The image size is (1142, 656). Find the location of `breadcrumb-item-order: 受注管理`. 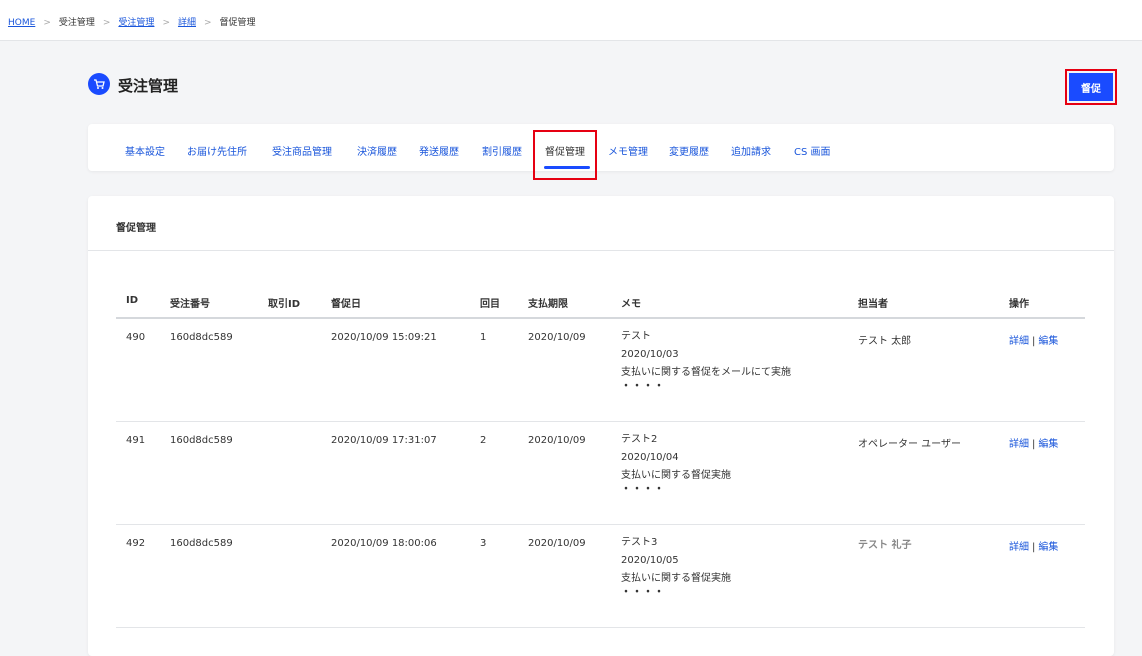

breadcrumb-item-order: 受注管理 is located at coordinates (76, 23).